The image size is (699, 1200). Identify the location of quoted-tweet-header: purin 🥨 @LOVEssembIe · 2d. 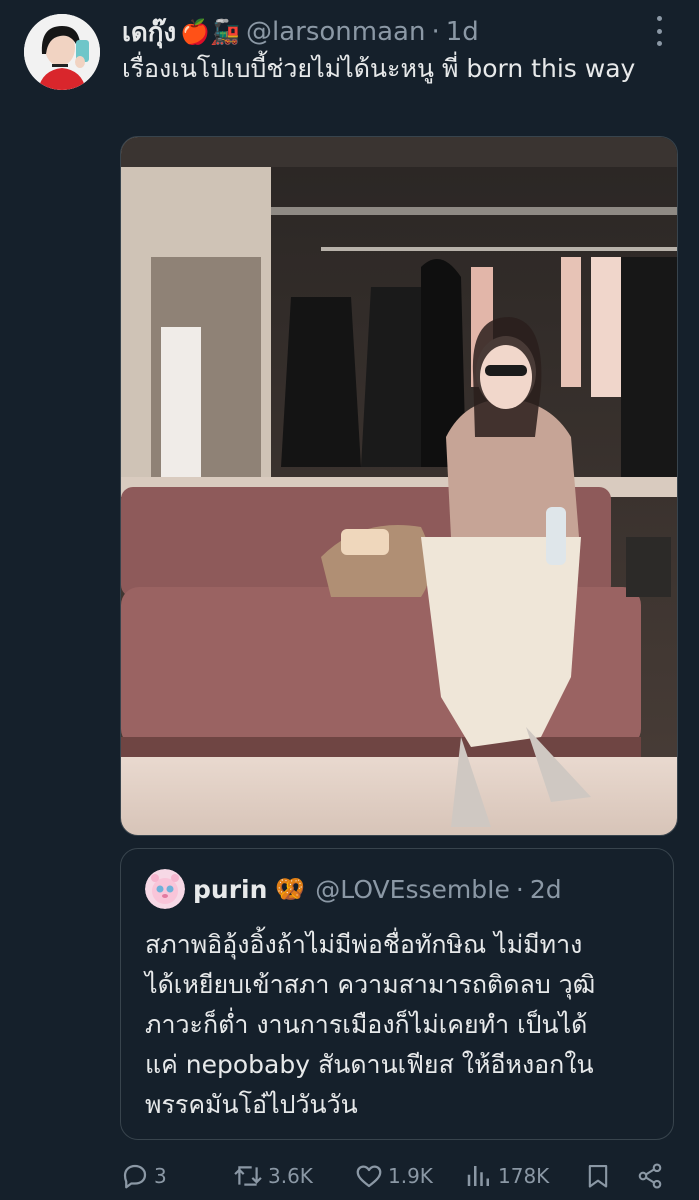
(377, 889).